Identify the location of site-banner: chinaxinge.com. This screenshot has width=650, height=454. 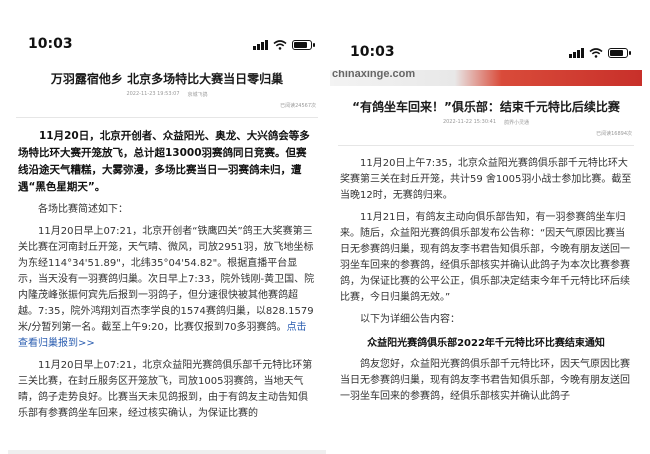
(486, 78).